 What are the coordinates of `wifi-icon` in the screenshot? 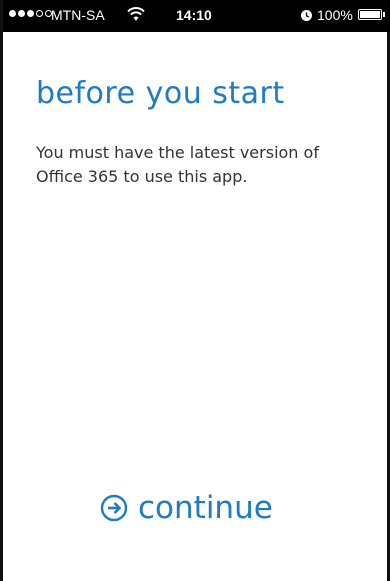 It's located at (136, 14).